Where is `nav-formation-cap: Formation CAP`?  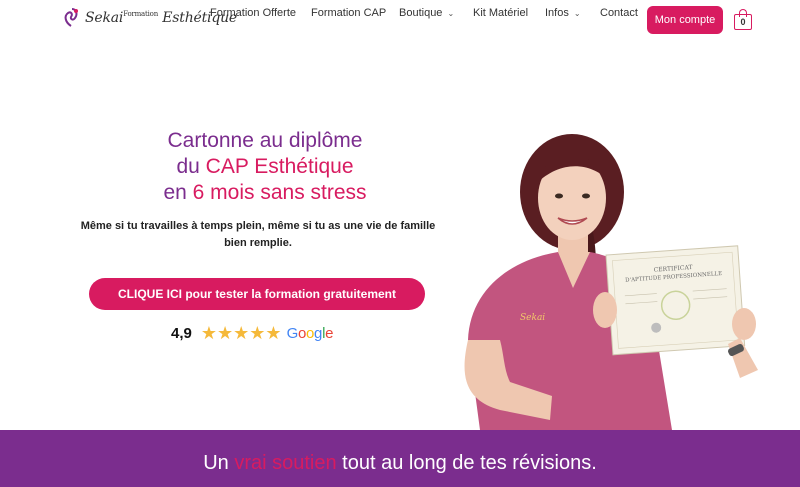
nav-formation-cap: Formation CAP is located at coordinates (348, 13).